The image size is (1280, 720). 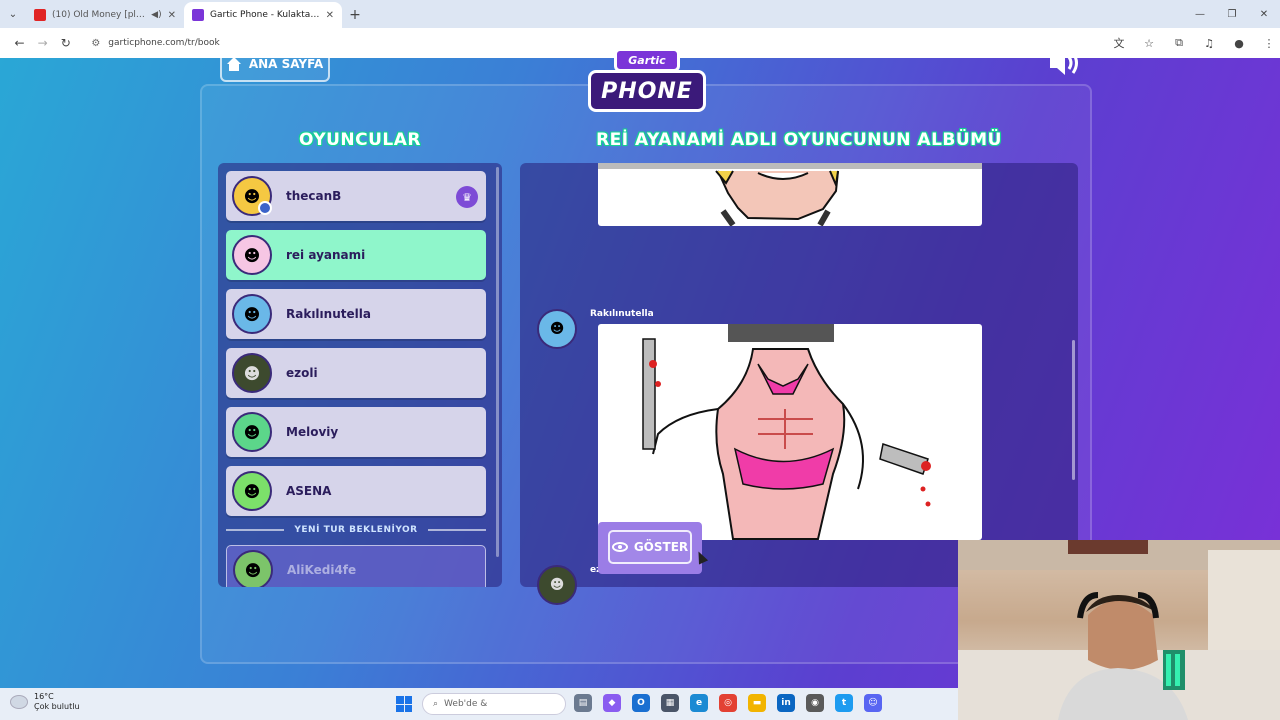 I want to click on linkedin-icon: in, so click(x=786, y=703).